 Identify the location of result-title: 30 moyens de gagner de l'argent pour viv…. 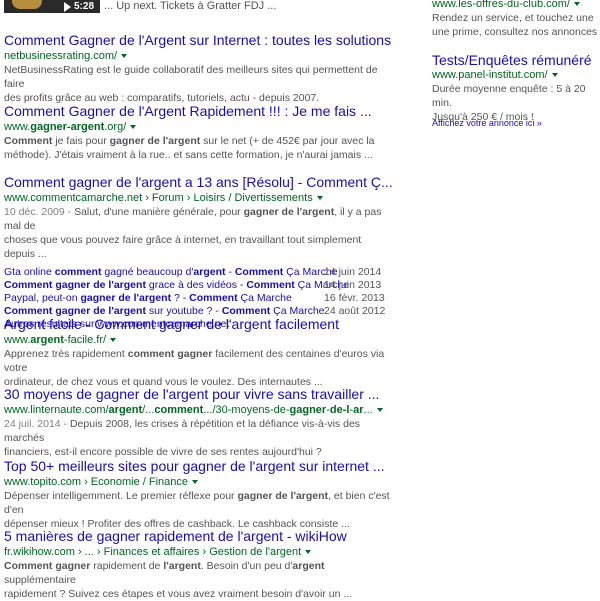
(199, 394).